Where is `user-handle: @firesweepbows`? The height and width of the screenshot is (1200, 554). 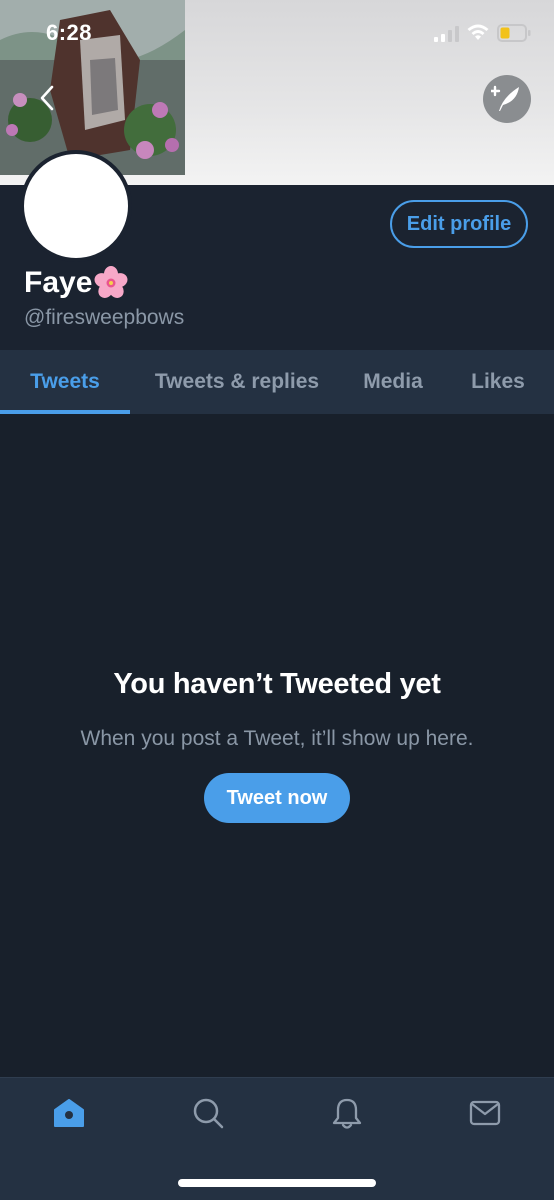
user-handle: @firesweepbows is located at coordinates (104, 317).